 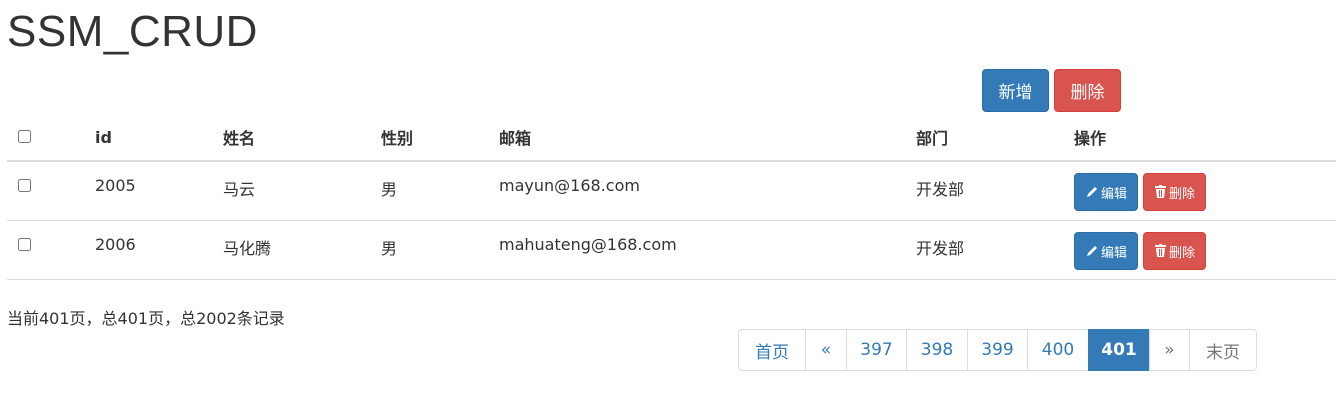 I want to click on select-all-checkbox, so click(x=24, y=136).